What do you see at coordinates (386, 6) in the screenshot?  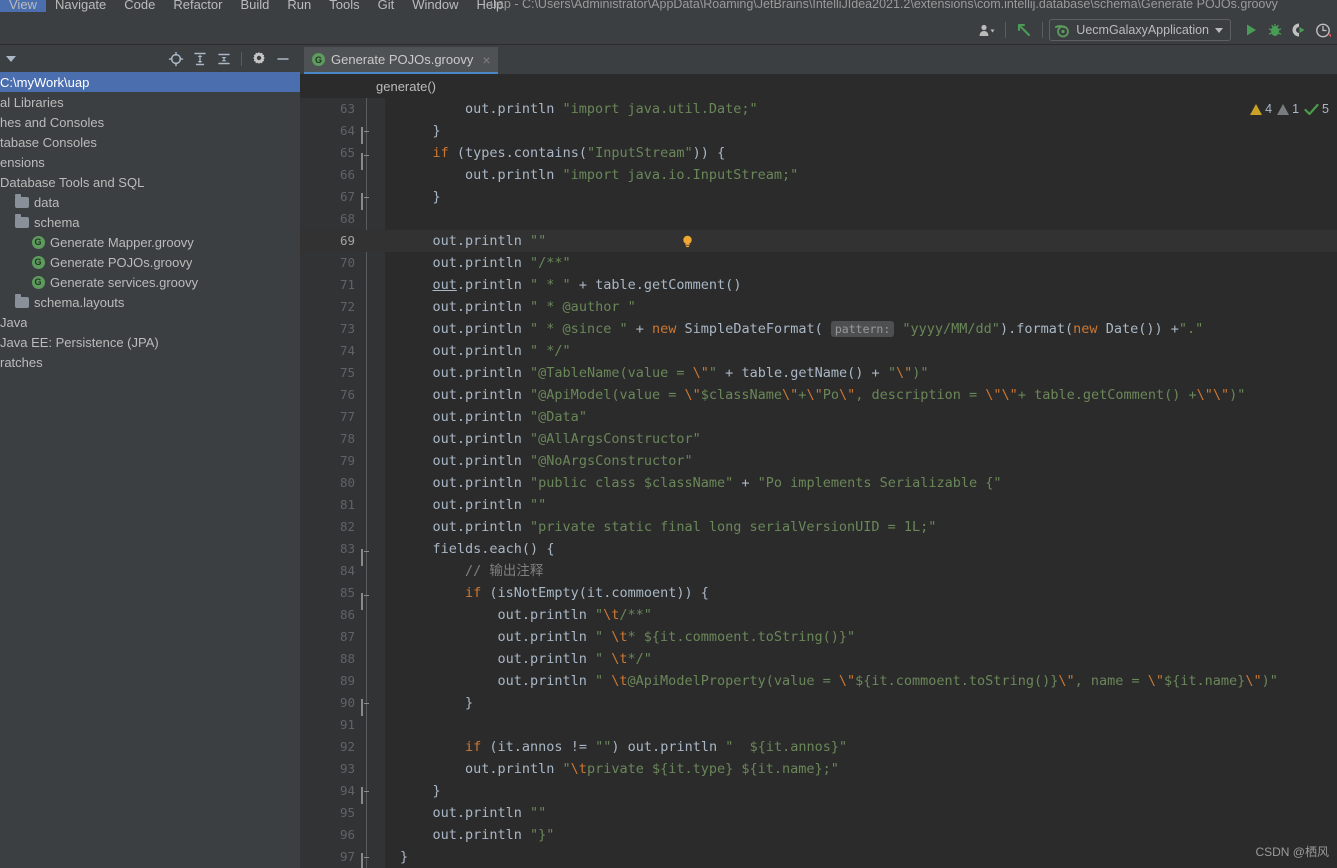 I see `menu-item-git: Git` at bounding box center [386, 6].